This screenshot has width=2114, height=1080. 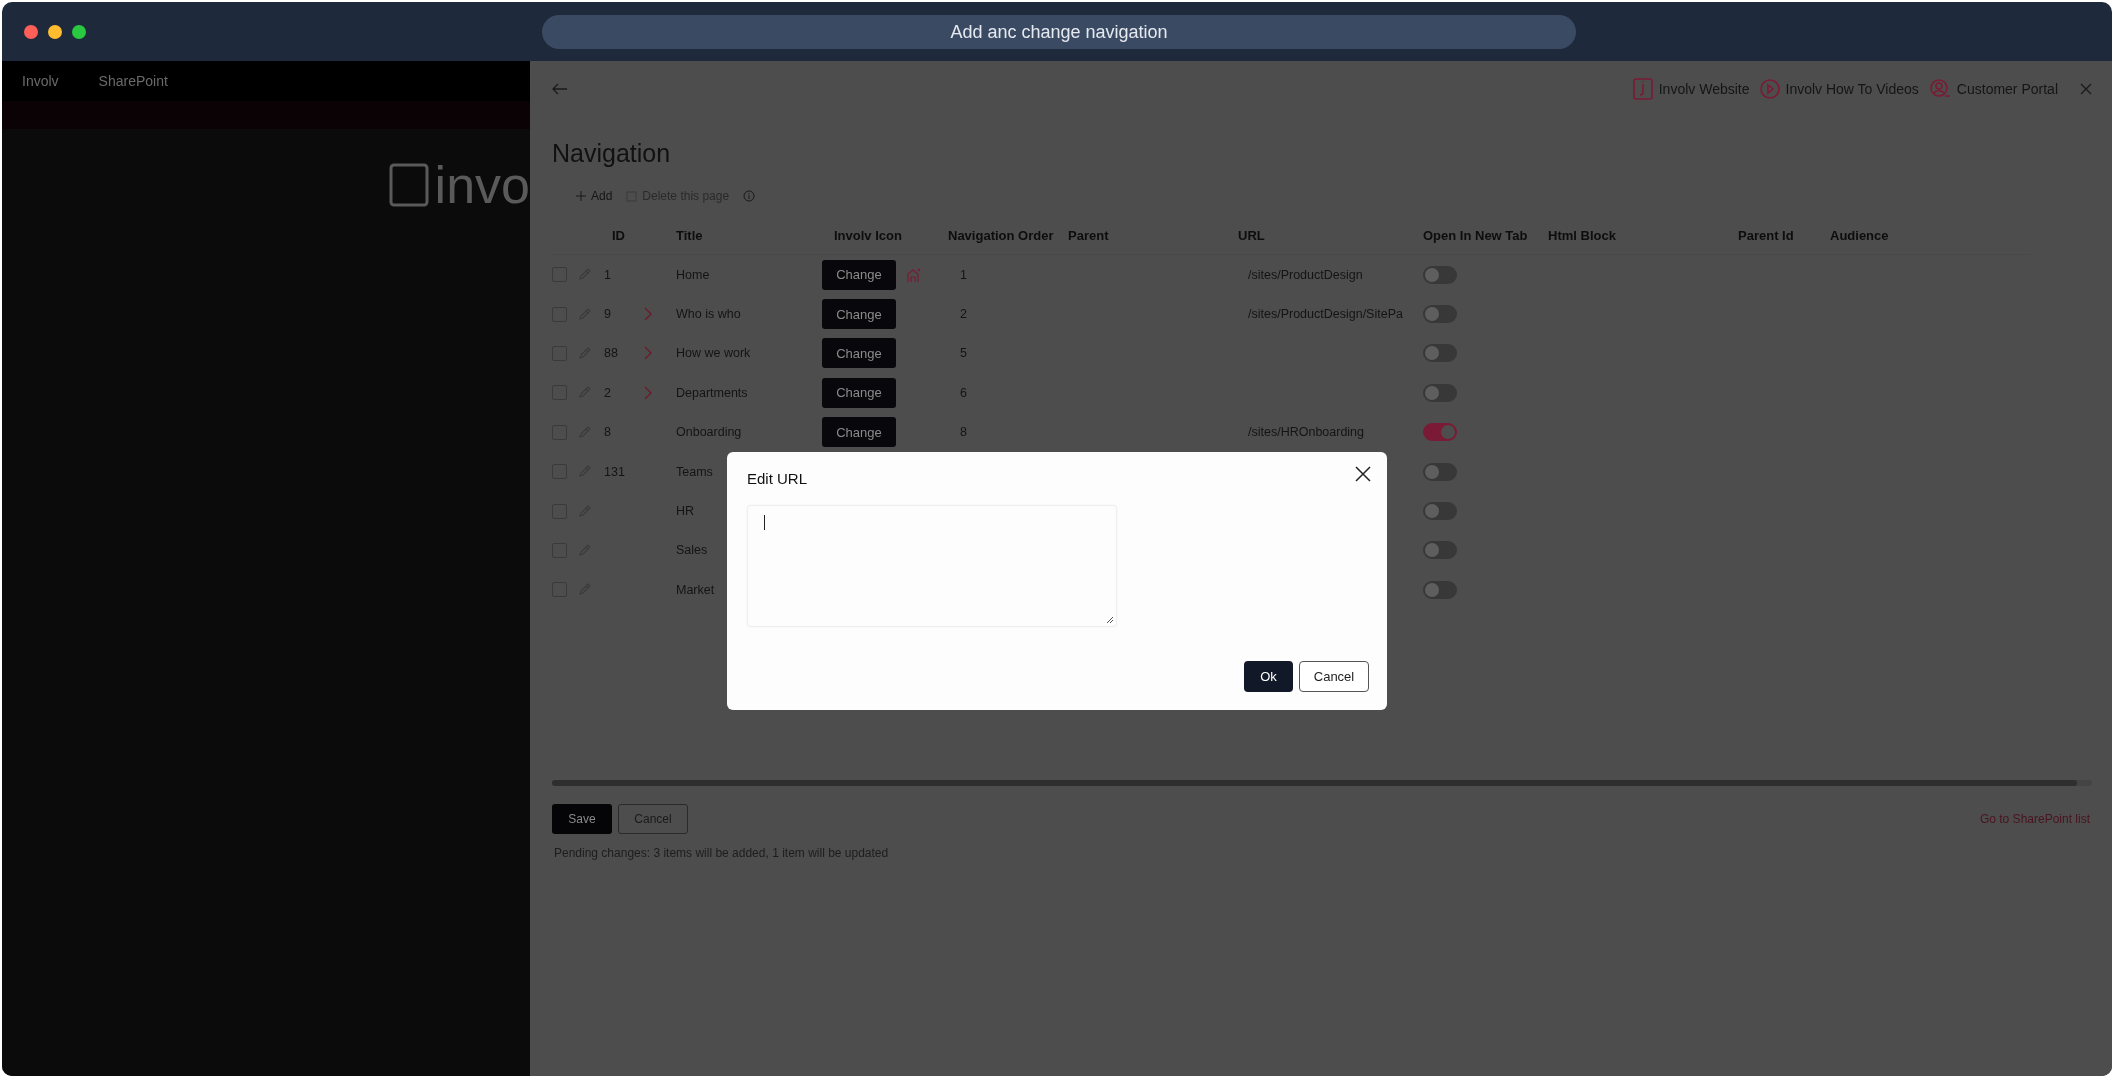 I want to click on column-header: Title, so click(x=689, y=235).